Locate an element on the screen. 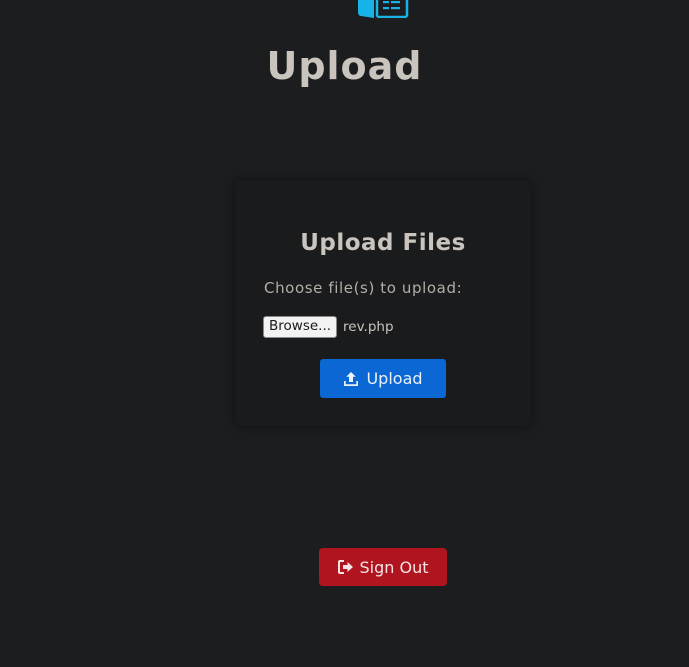 The height and width of the screenshot is (667, 689). sign-out-label: Sign Out is located at coordinates (394, 567).